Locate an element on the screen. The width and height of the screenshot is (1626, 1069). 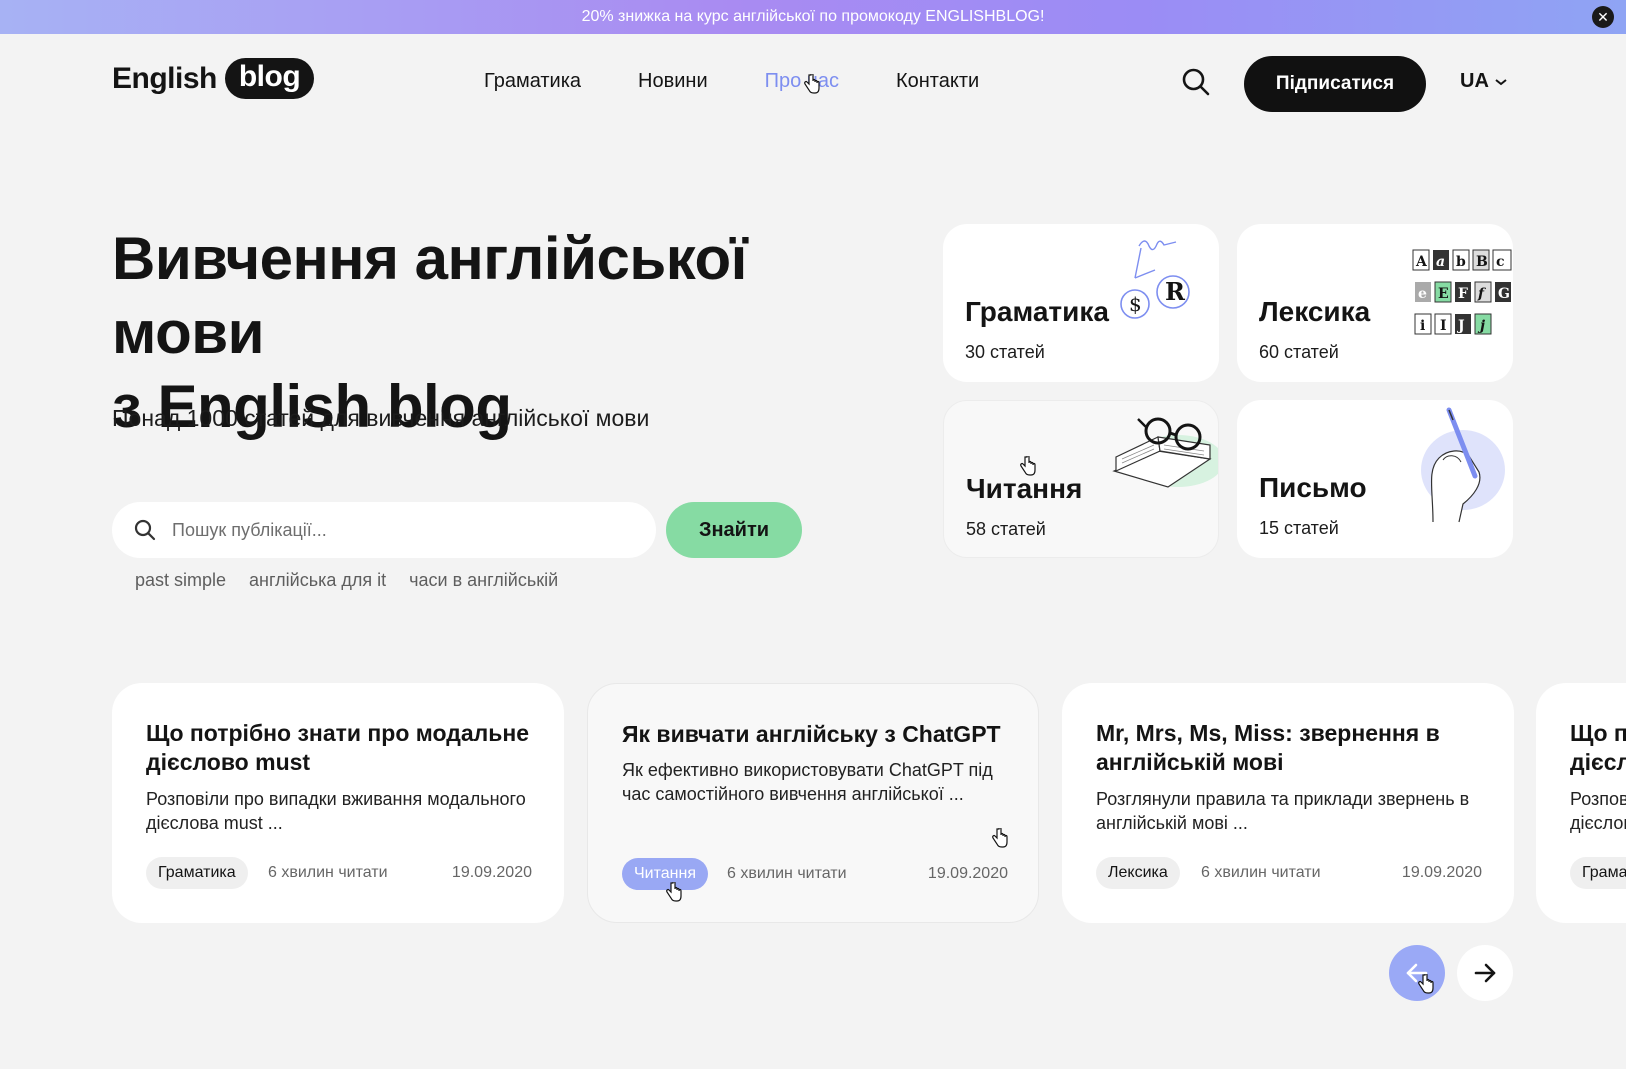
category-title: Лексика is located at coordinates (1315, 311).